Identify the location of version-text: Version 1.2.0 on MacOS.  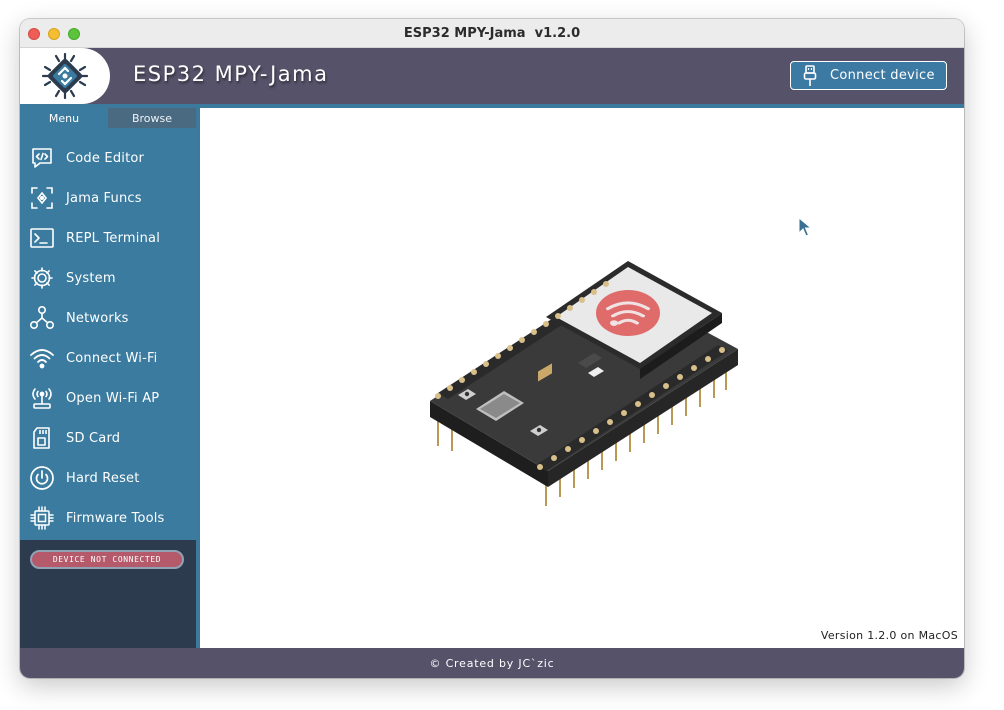
(889, 635).